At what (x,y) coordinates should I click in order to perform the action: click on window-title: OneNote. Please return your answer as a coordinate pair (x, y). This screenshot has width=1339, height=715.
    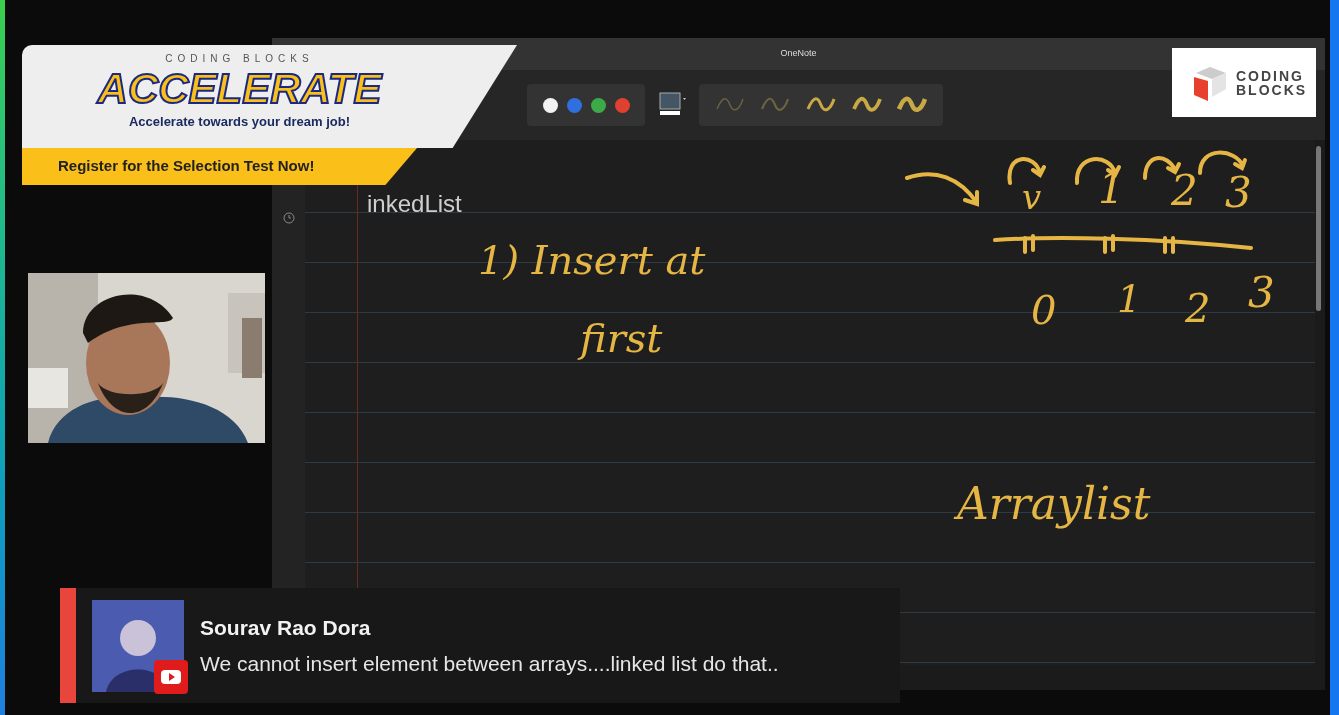
    Looking at the image, I should click on (798, 54).